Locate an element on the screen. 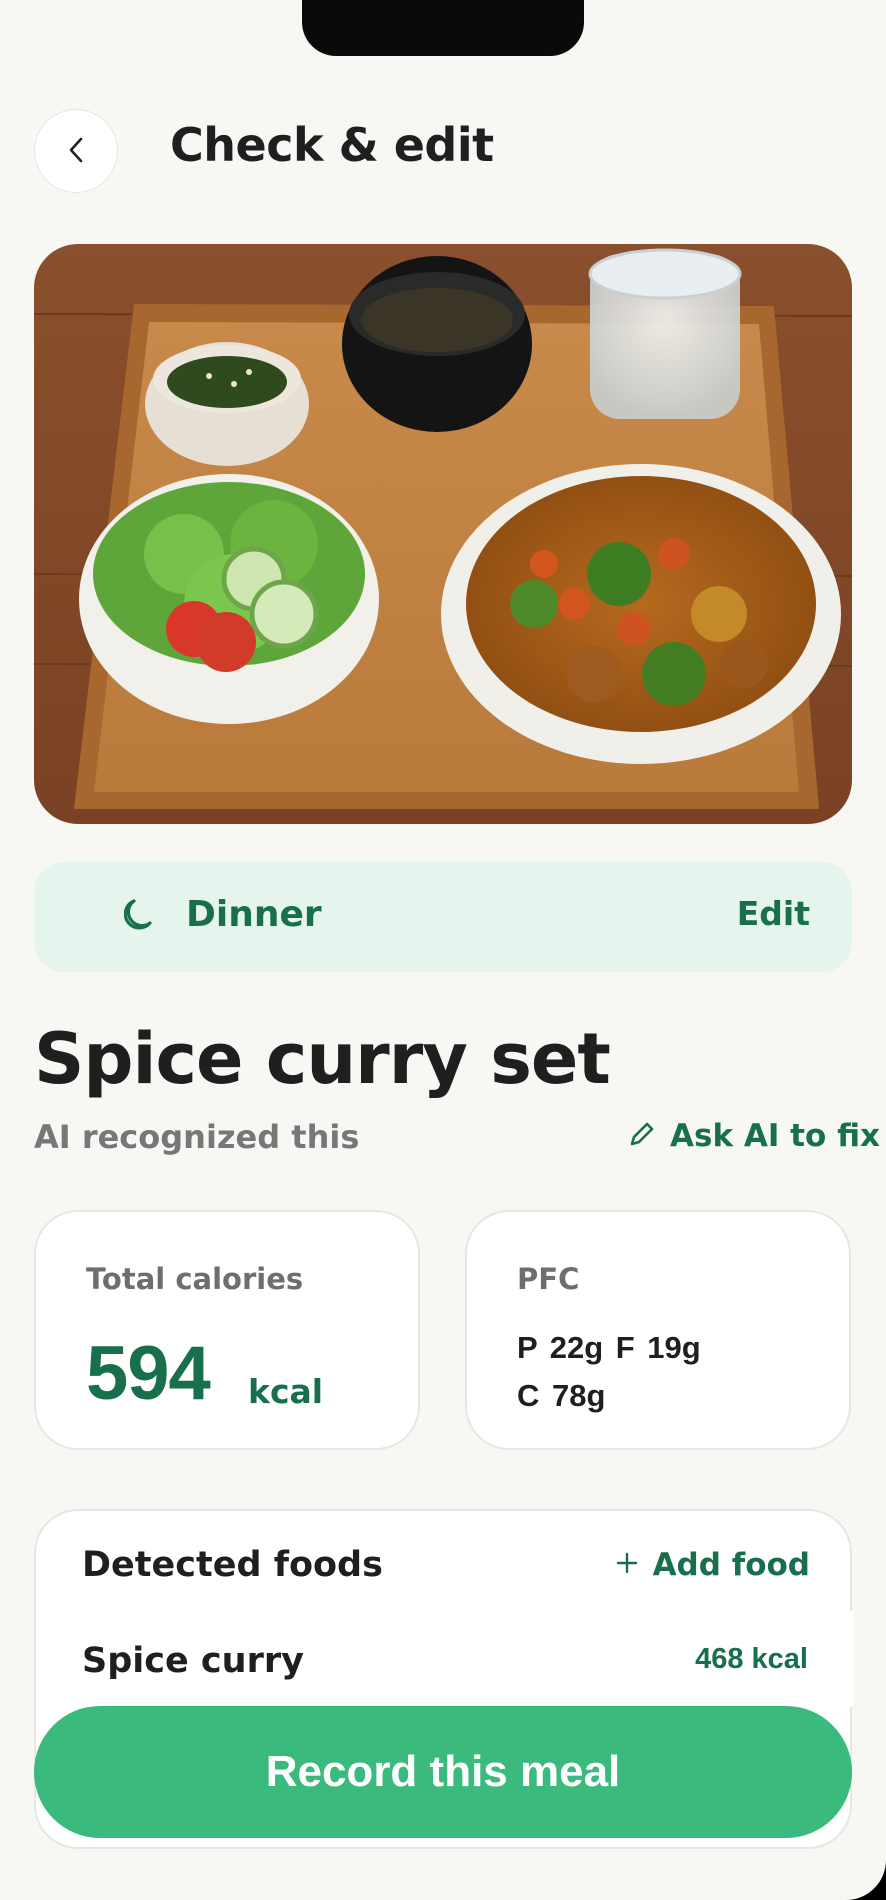  pfc-card: PFC P 22g F 19g C 78g is located at coordinates (658, 1330).